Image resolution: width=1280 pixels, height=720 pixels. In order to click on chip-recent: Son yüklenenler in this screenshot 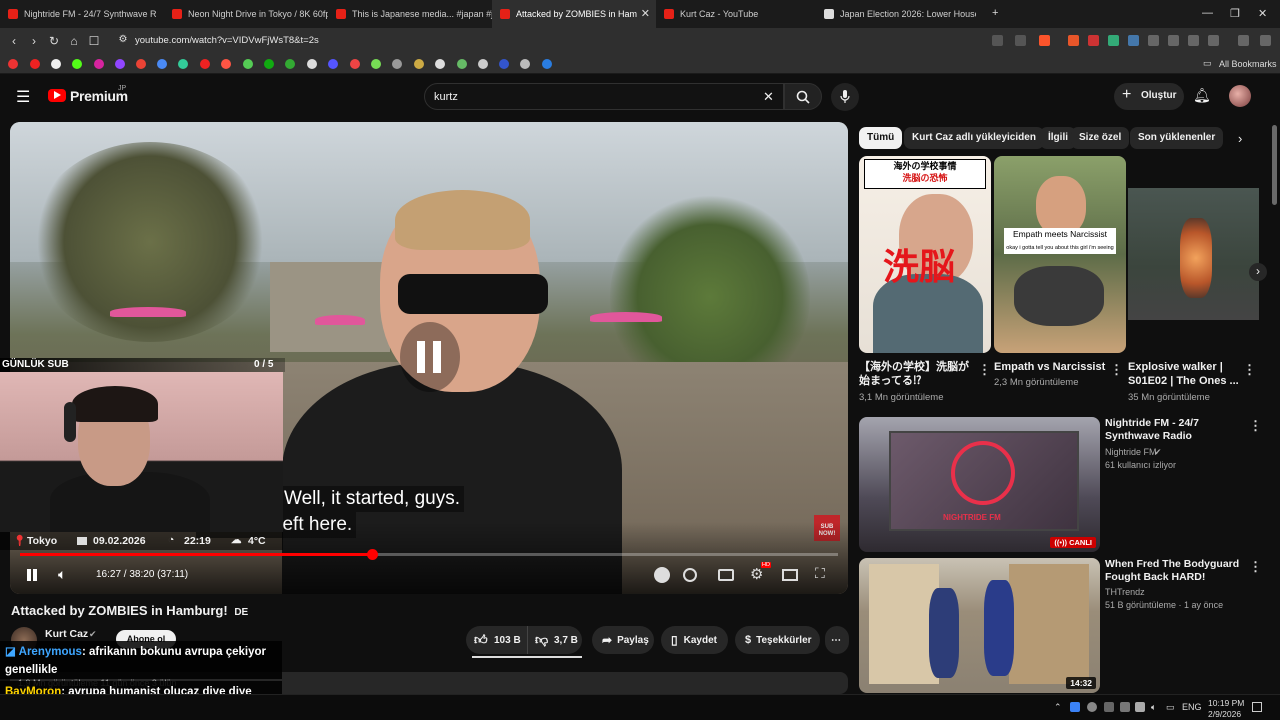, I will do `click(1177, 138)`.